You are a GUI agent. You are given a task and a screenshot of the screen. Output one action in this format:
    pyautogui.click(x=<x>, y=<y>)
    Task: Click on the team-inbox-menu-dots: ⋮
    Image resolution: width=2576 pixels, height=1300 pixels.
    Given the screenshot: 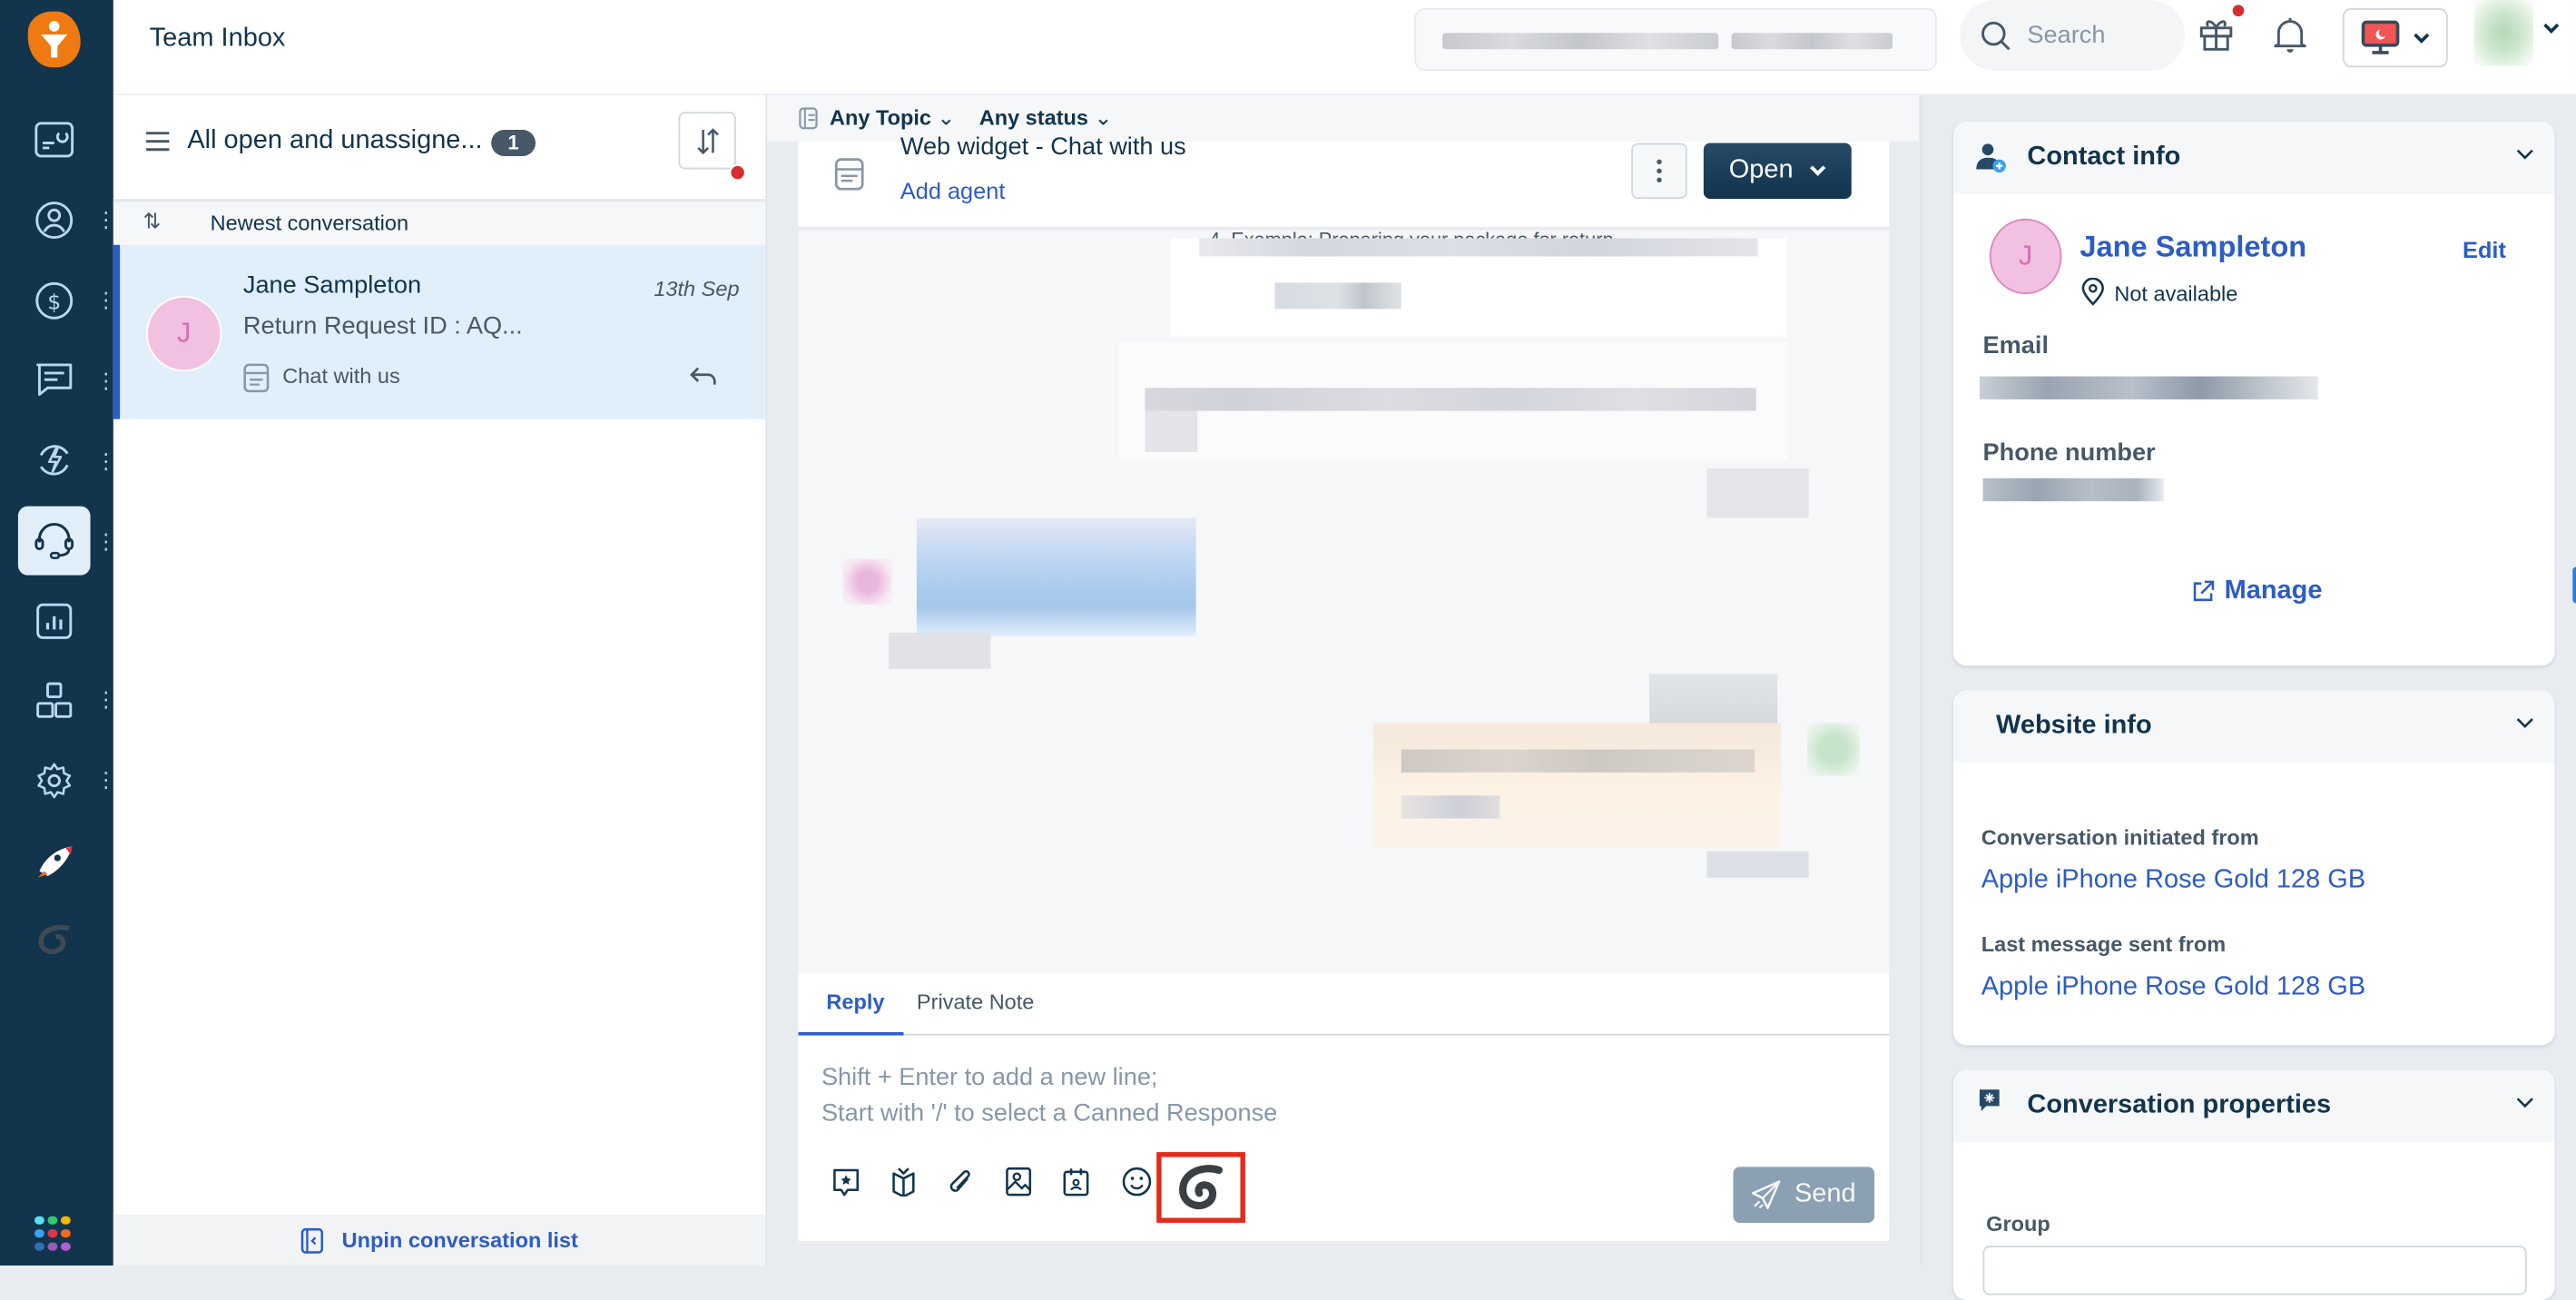 What is the action you would take?
    pyautogui.click(x=106, y=542)
    